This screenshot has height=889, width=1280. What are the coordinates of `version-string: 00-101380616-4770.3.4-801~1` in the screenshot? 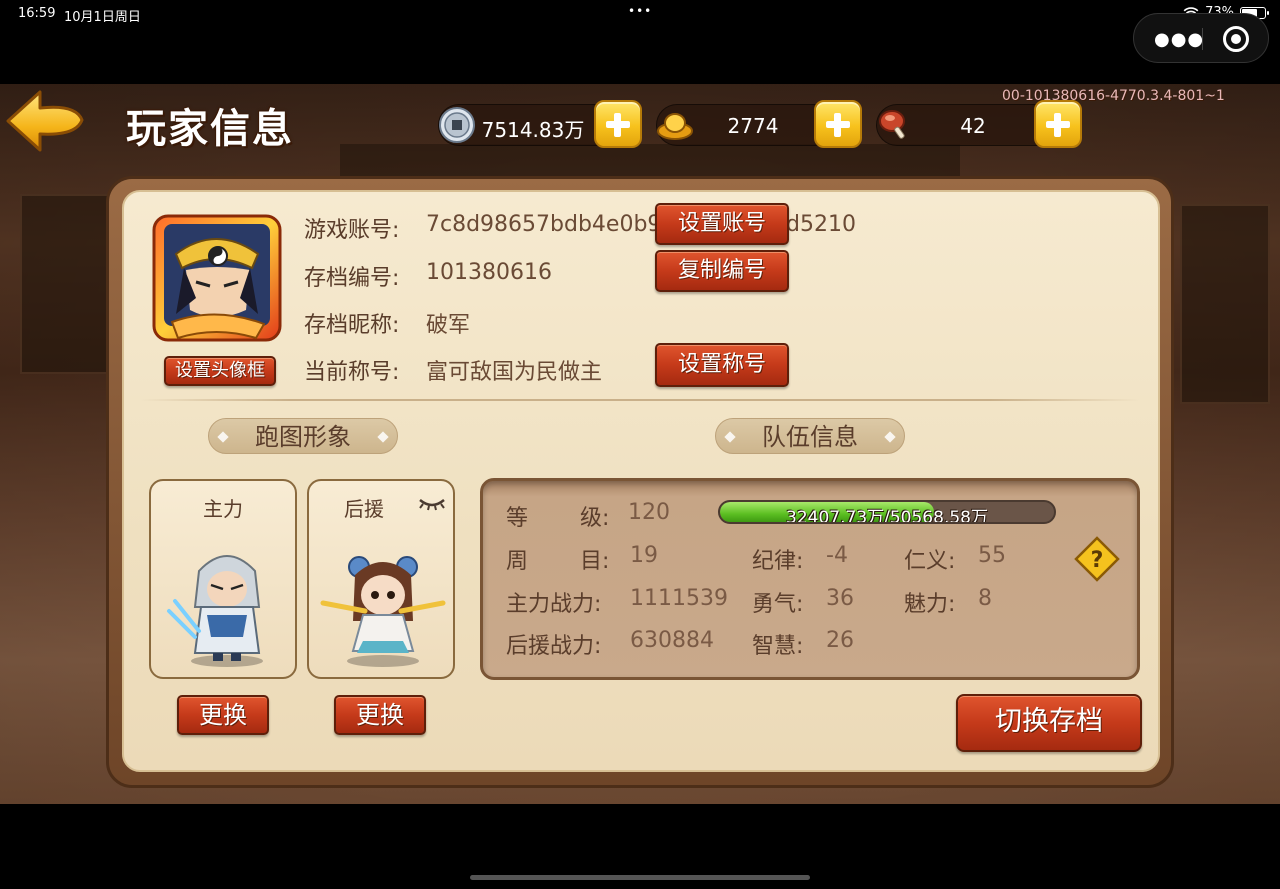 It's located at (1113, 96).